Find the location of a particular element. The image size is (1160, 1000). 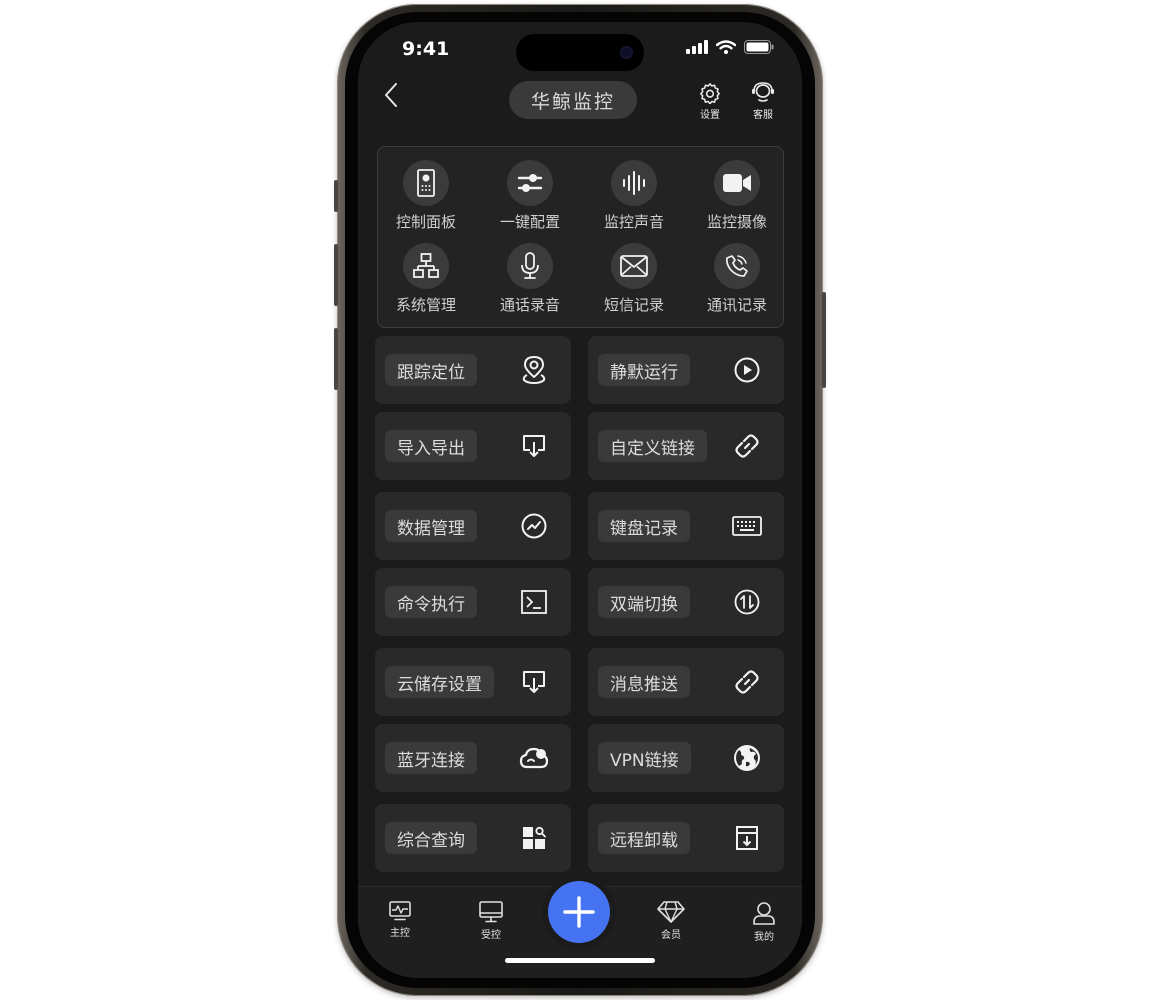

desktop-icon is located at coordinates (491, 912).